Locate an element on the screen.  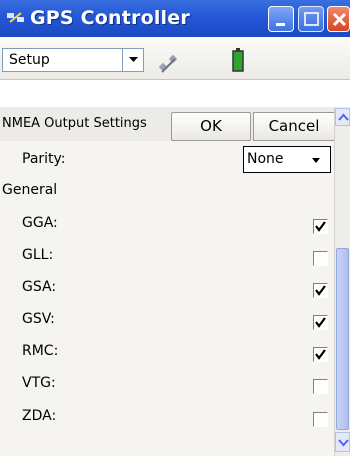
close-button is located at coordinates (338, 19).